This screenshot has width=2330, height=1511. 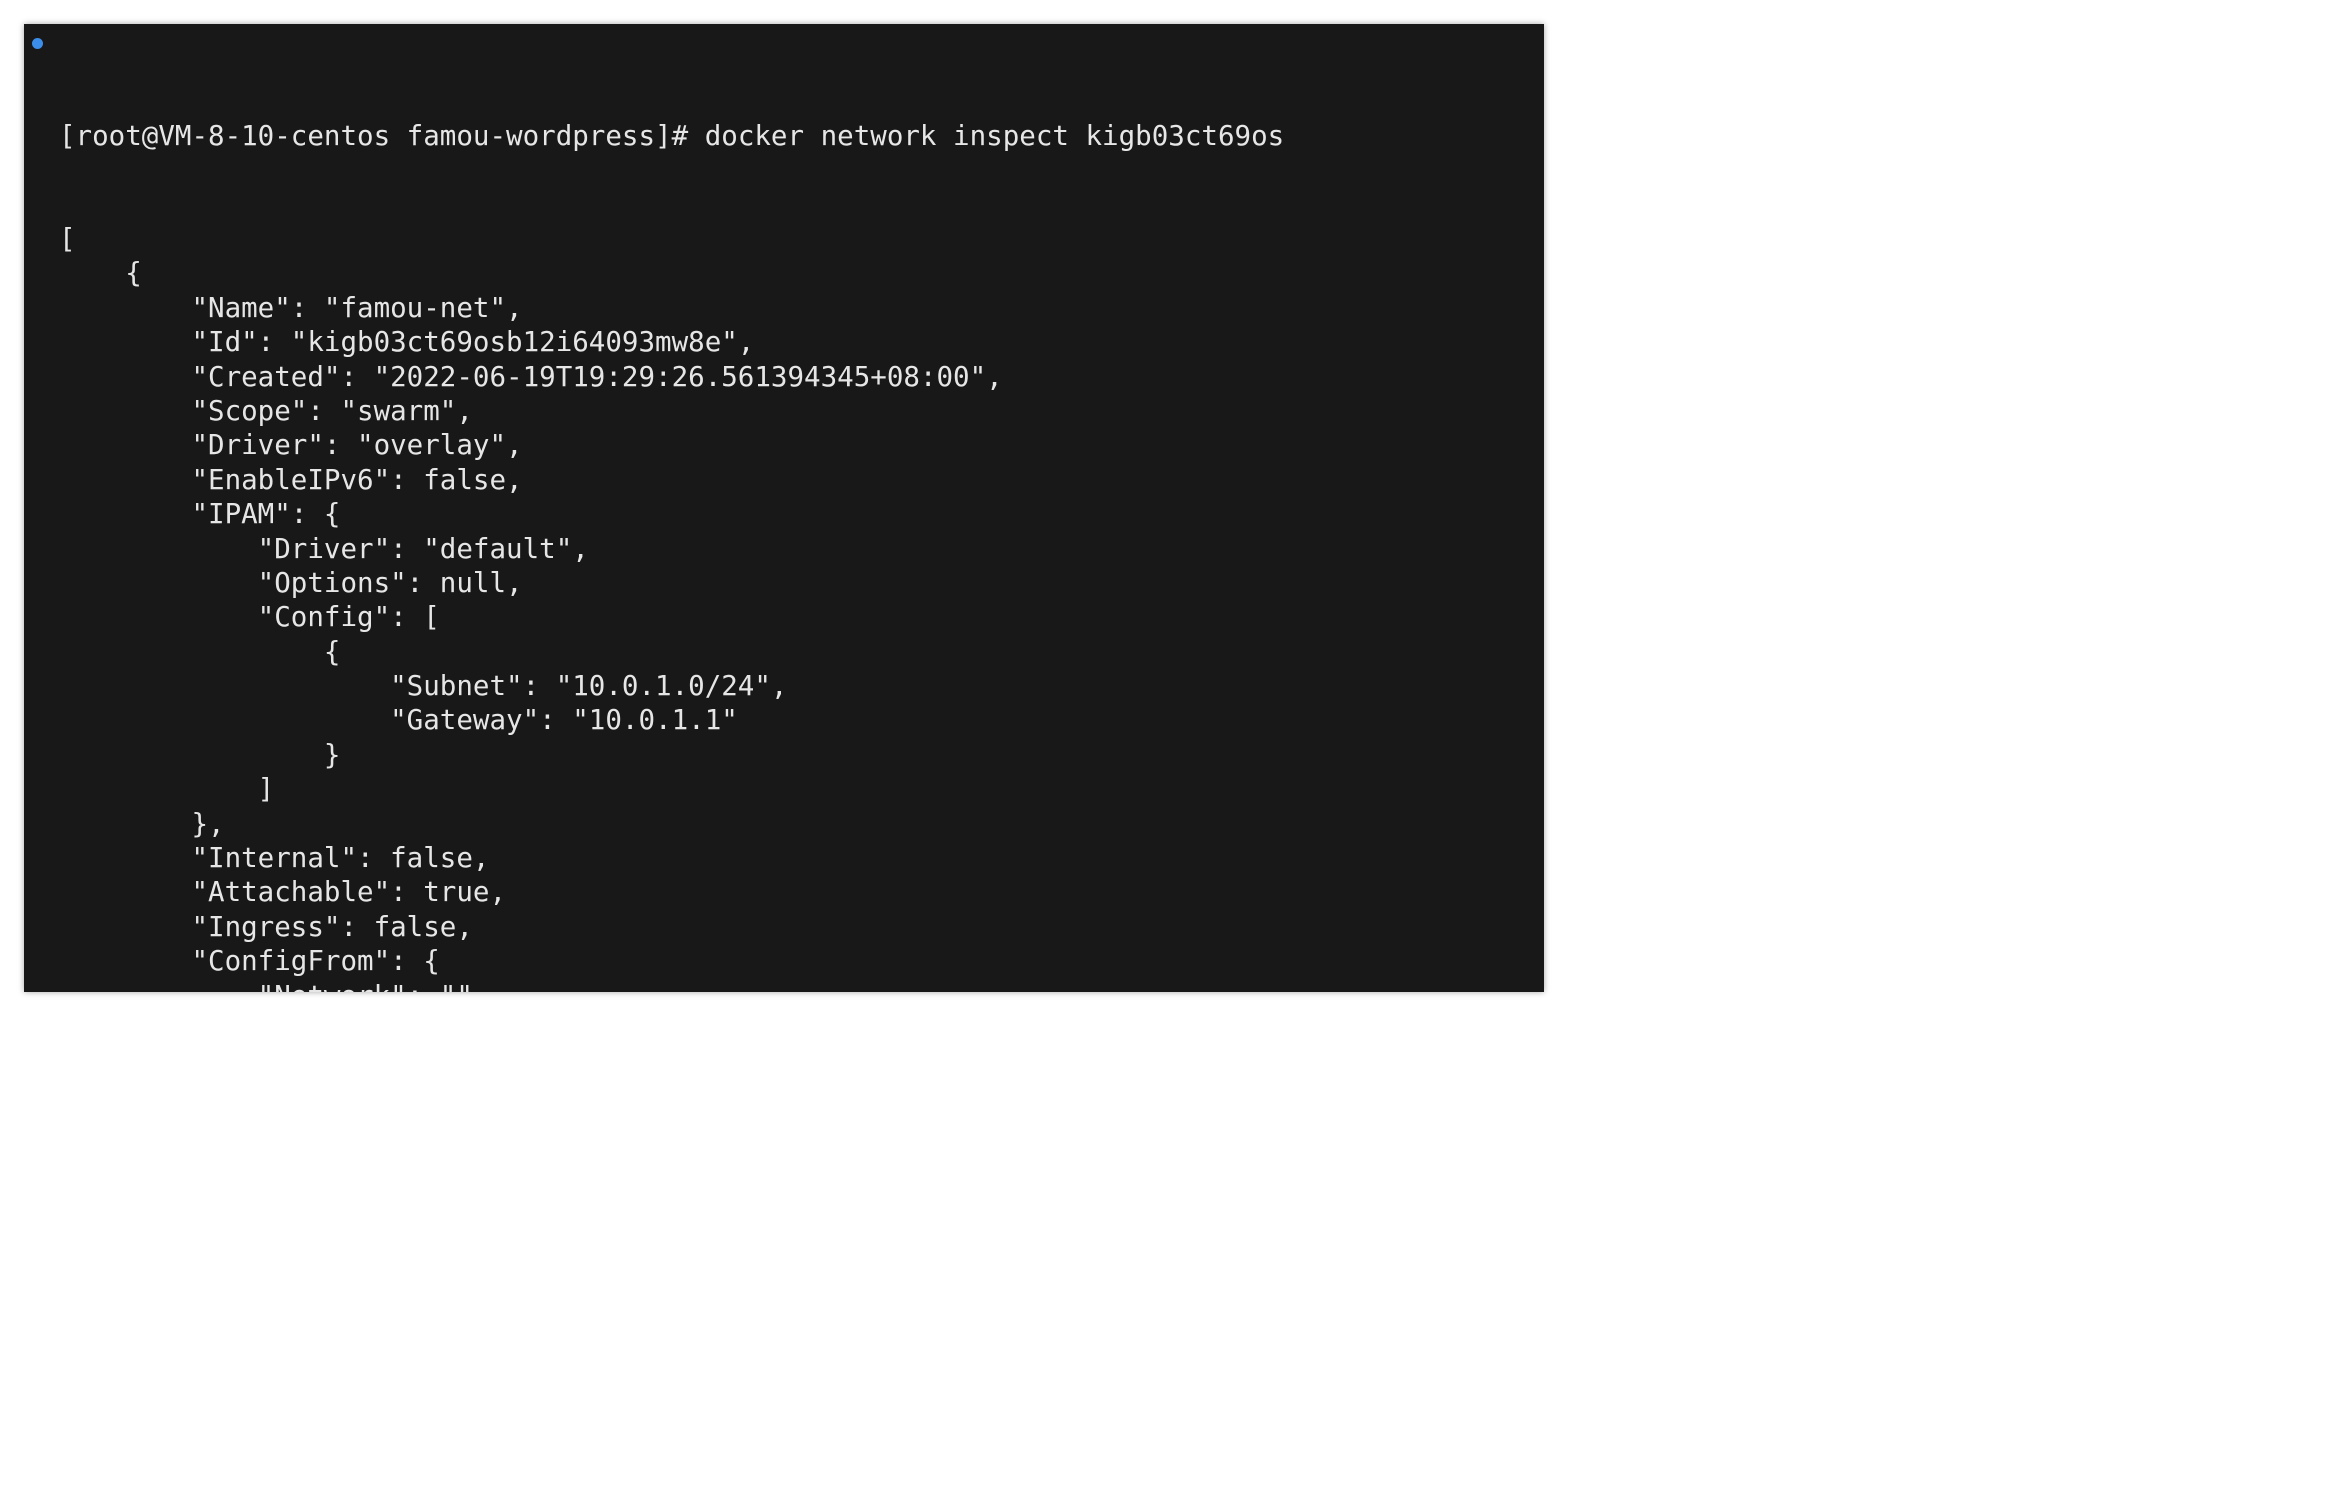 What do you see at coordinates (67, 239) in the screenshot?
I see `output-line: [` at bounding box center [67, 239].